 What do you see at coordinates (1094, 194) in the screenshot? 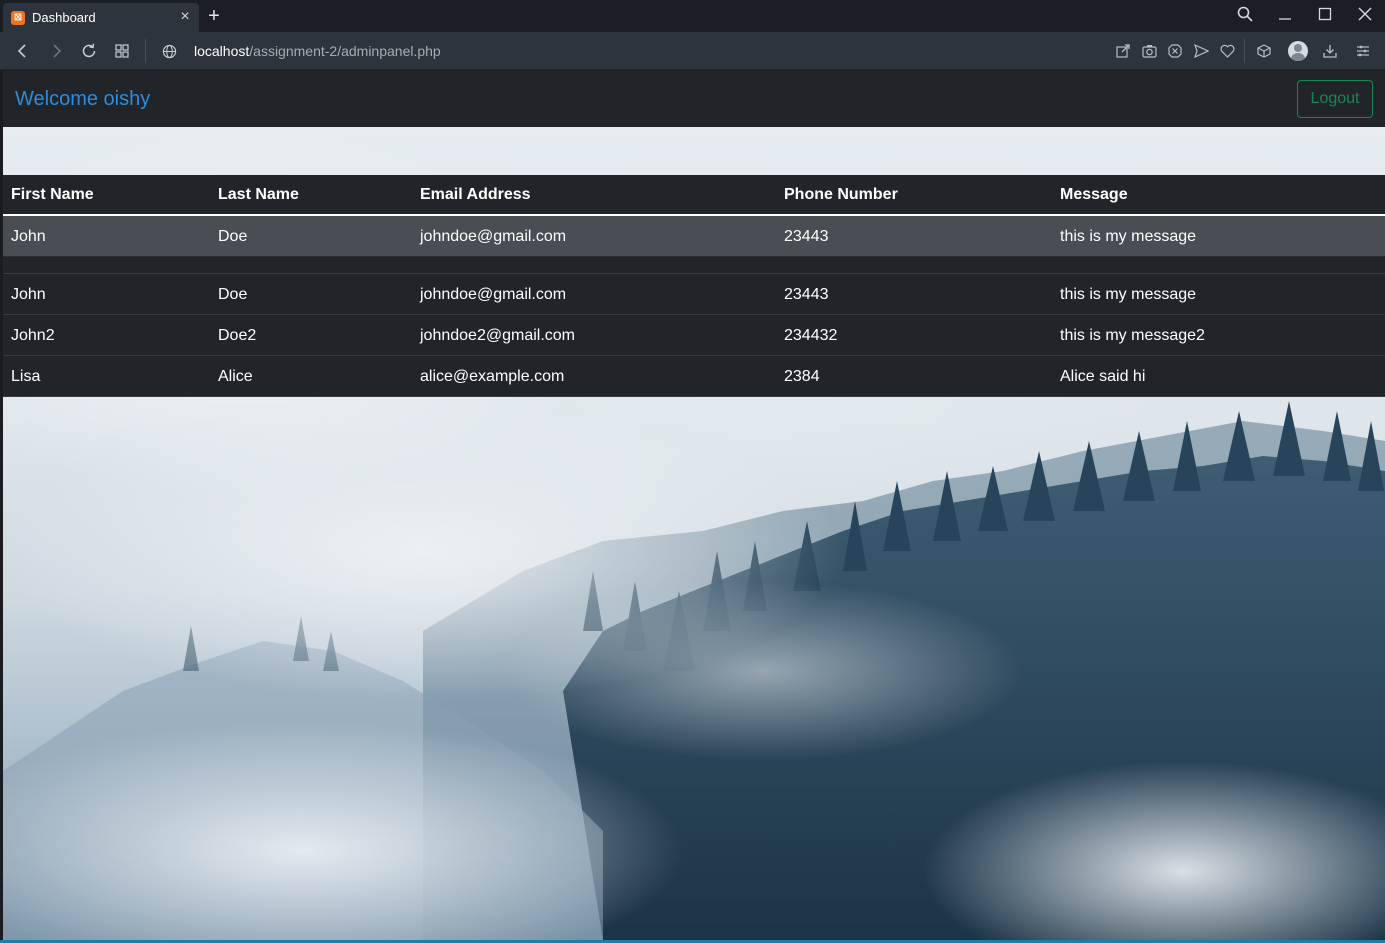
I see `header-message: Message` at bounding box center [1094, 194].